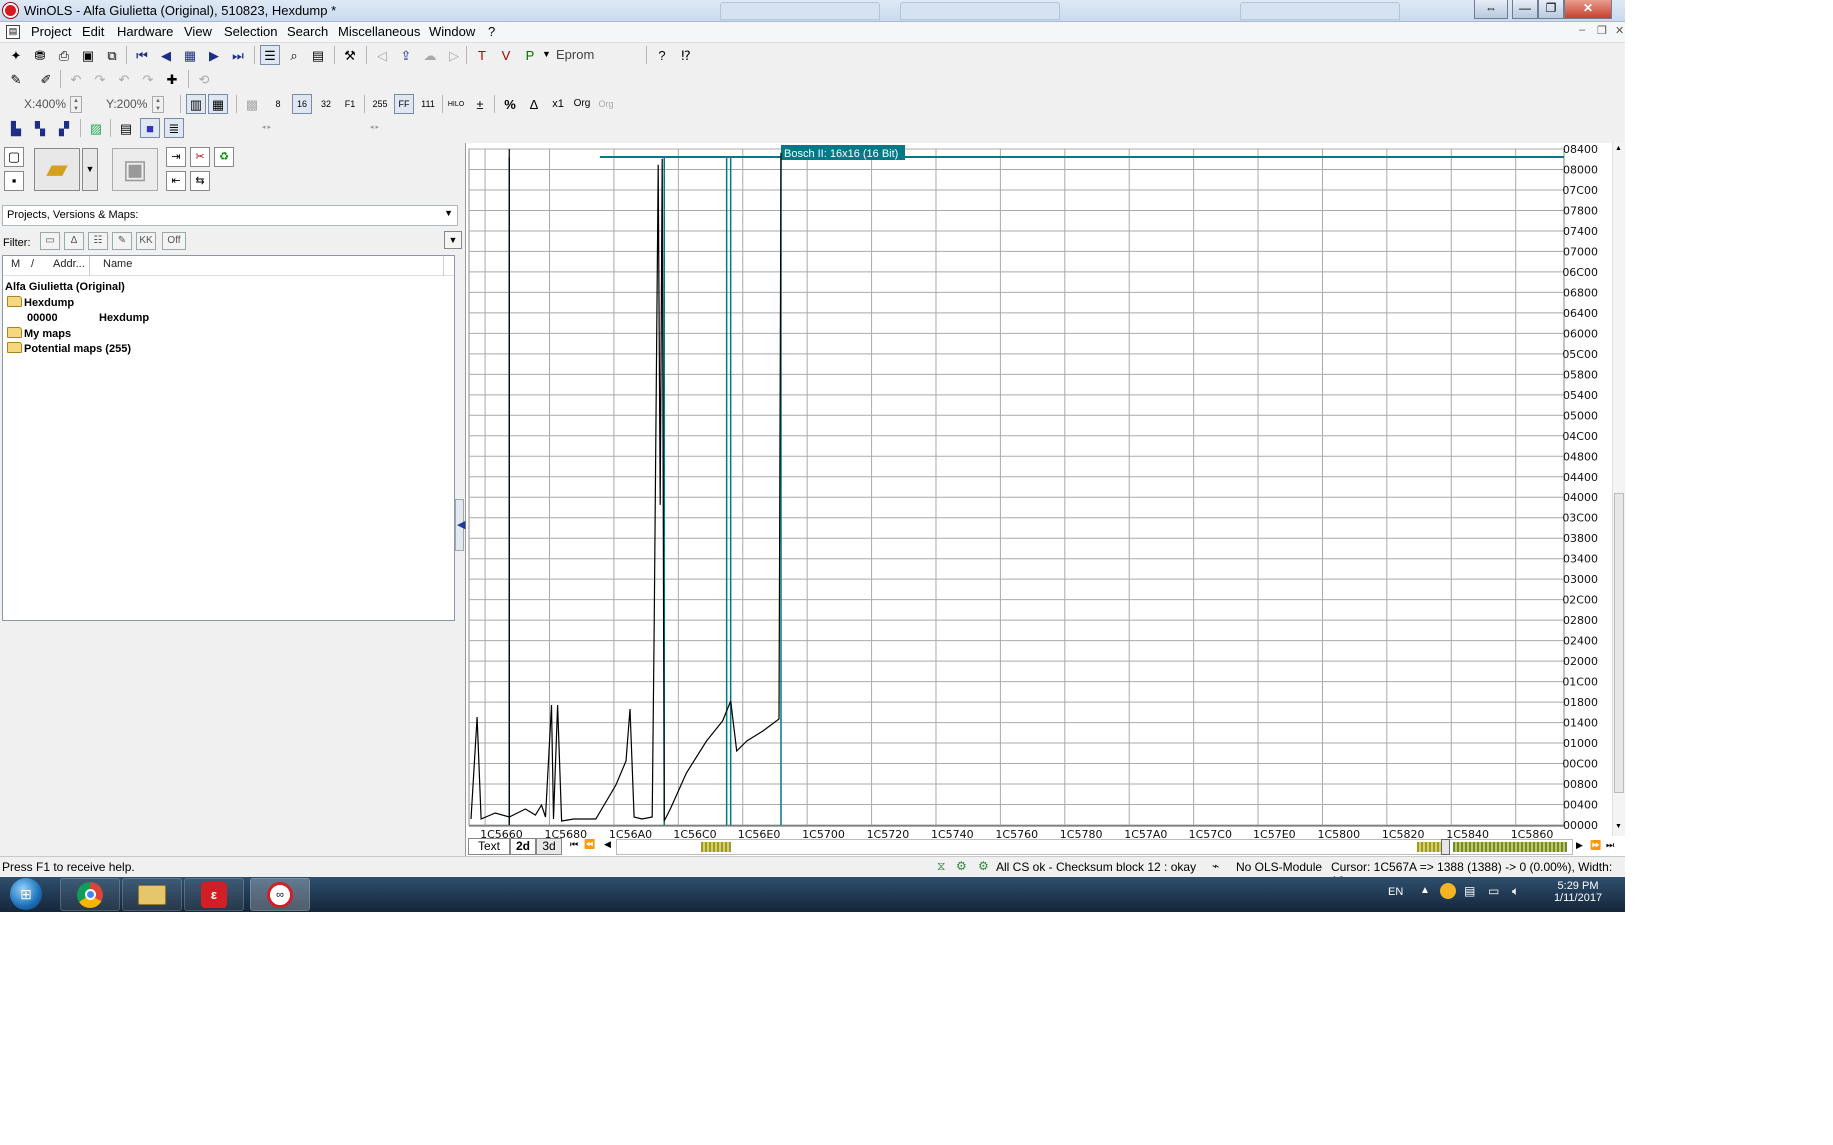 This screenshot has height=1145, width=1833. Describe the element at coordinates (98, 241) in the screenshot. I see `filter-list-icon: ☷` at that location.